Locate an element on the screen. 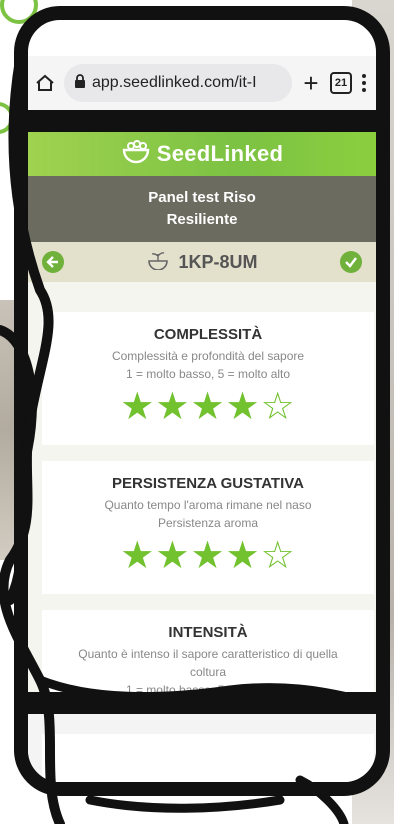 The image size is (394, 824). plant-bowl-icon is located at coordinates (158, 262).